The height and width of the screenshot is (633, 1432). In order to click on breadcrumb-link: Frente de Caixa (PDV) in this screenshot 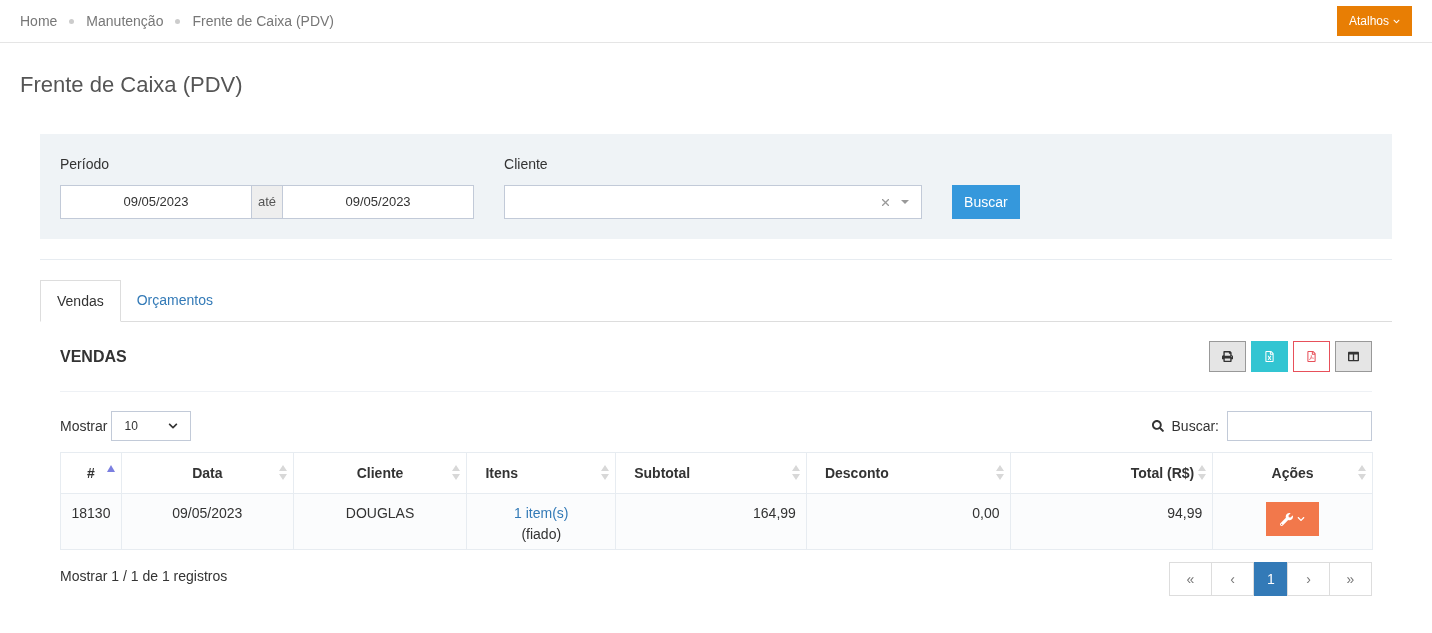, I will do `click(263, 21)`.